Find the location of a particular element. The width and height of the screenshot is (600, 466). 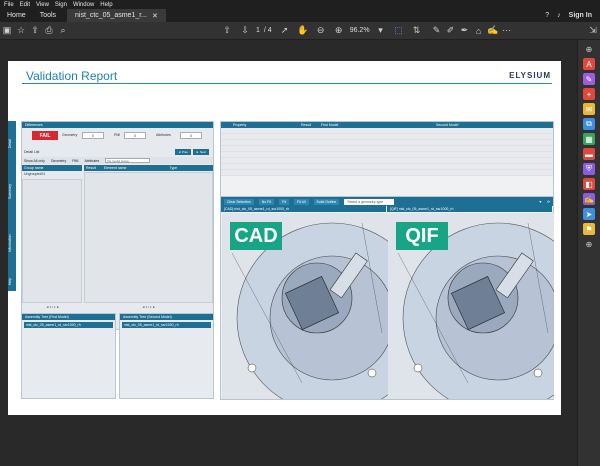

fit-button: Fit is located at coordinates (284, 201).